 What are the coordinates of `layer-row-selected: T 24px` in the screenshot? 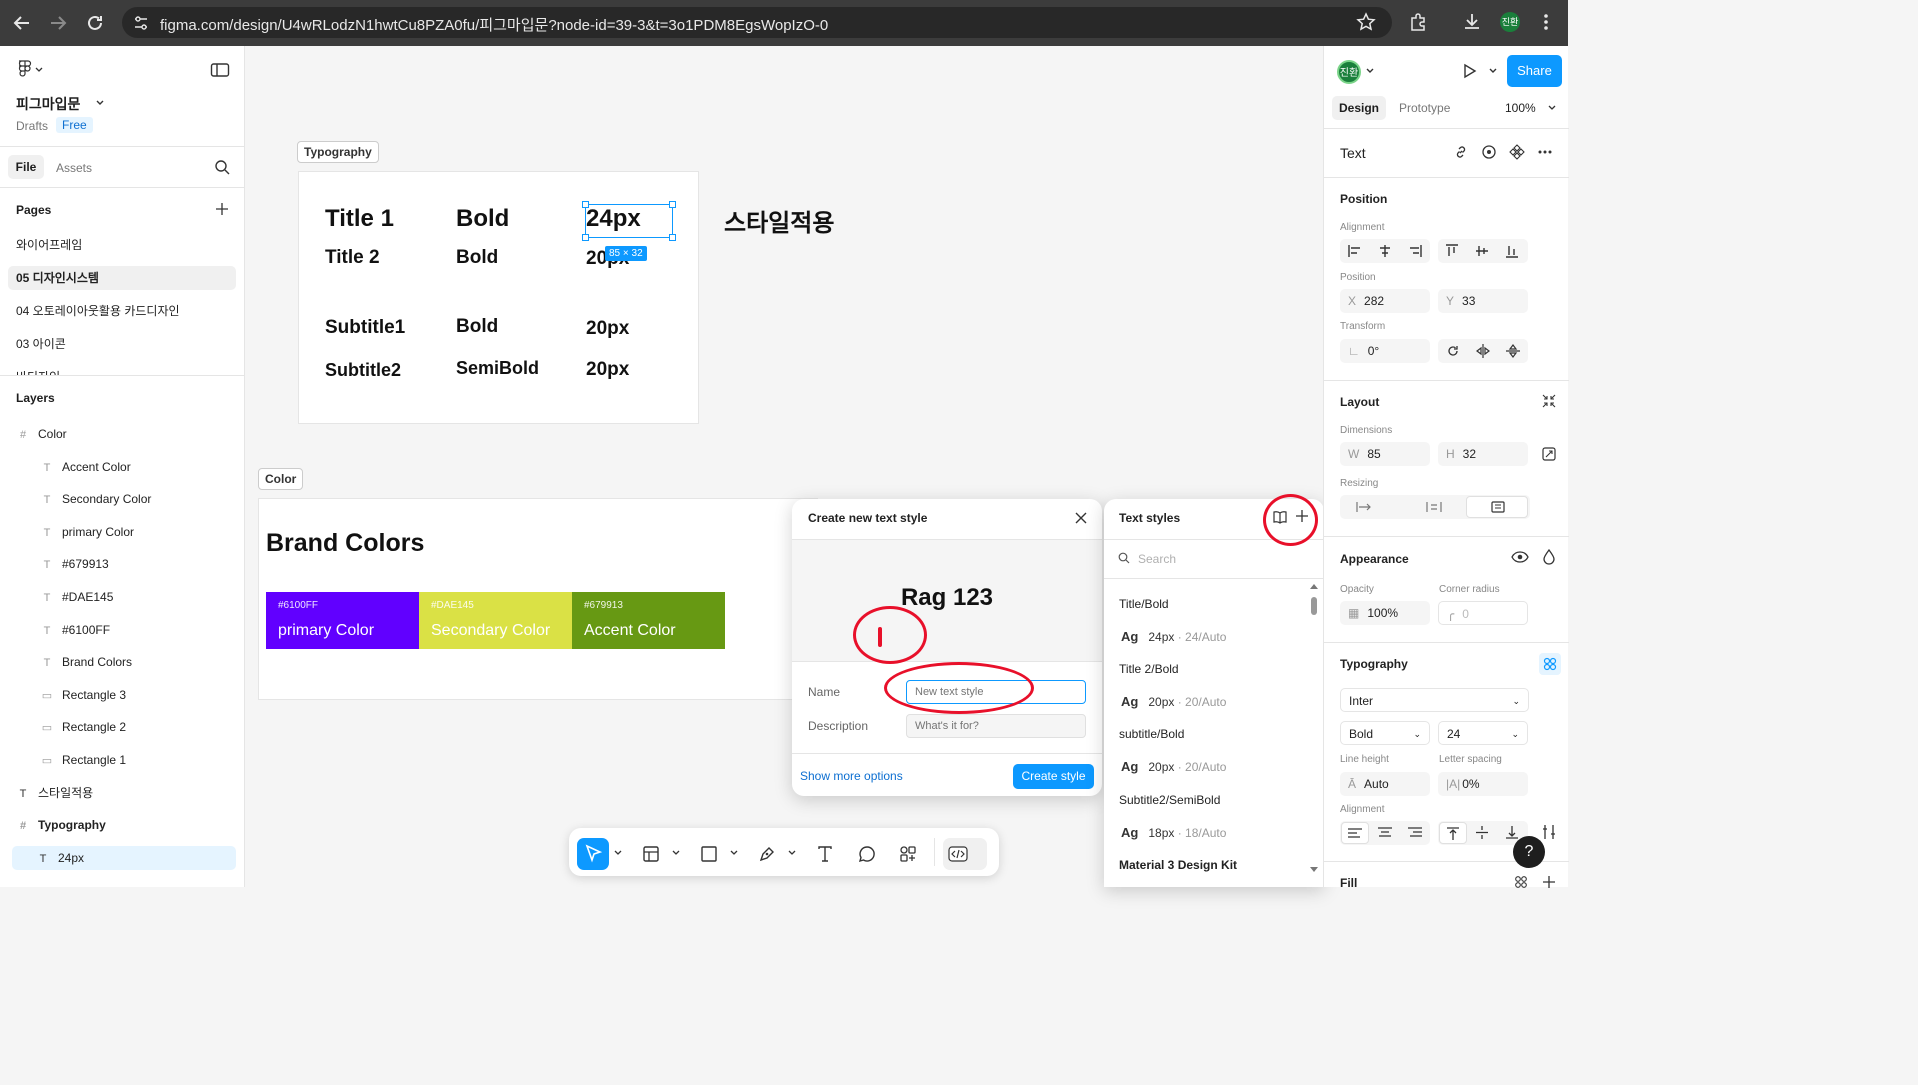 It's located at (124, 857).